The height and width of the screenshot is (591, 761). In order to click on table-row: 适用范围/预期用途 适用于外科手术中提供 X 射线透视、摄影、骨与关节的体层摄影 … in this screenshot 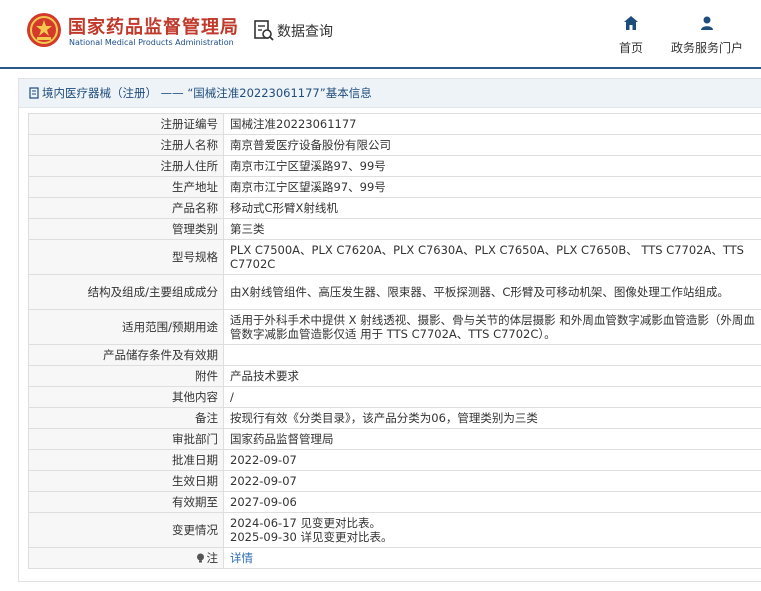, I will do `click(394, 327)`.